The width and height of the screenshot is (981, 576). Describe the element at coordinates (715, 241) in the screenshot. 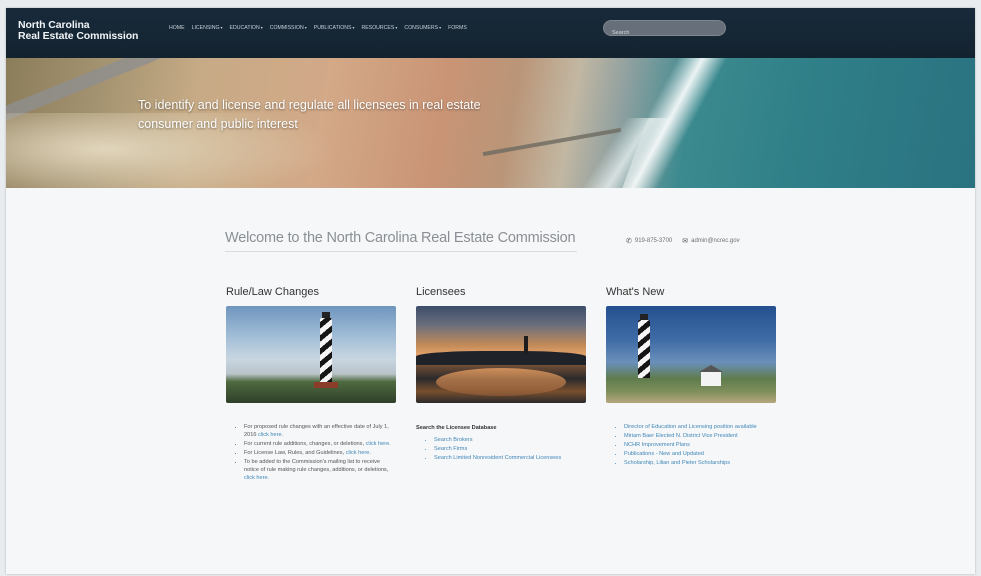

I see `contact-email: admin@ncrec.gov` at that location.